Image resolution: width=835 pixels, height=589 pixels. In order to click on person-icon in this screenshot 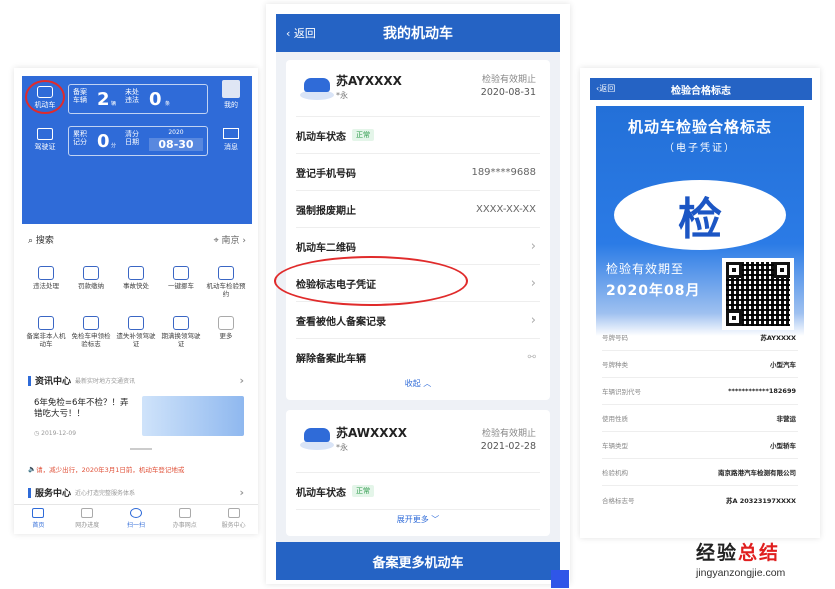, I will do `click(184, 513)`.